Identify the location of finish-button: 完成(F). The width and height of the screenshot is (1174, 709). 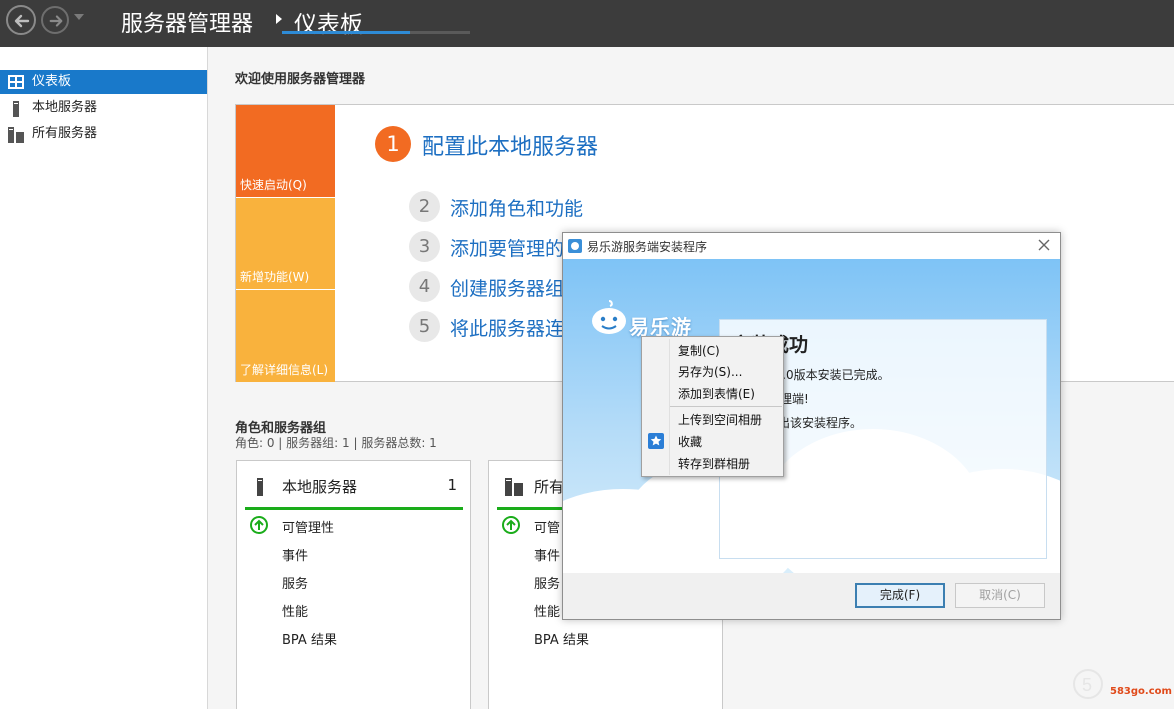
(900, 595).